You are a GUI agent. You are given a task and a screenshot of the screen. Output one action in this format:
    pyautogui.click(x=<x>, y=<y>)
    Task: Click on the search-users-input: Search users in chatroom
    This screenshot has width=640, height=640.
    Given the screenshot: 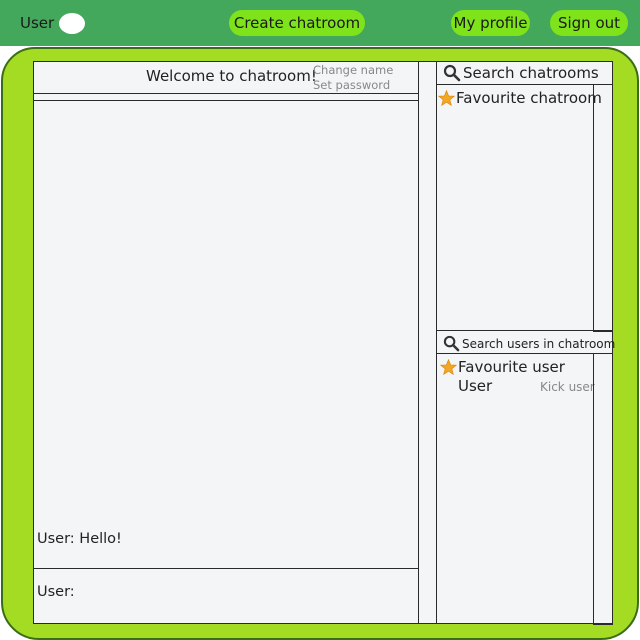 What is the action you would take?
    pyautogui.click(x=529, y=343)
    